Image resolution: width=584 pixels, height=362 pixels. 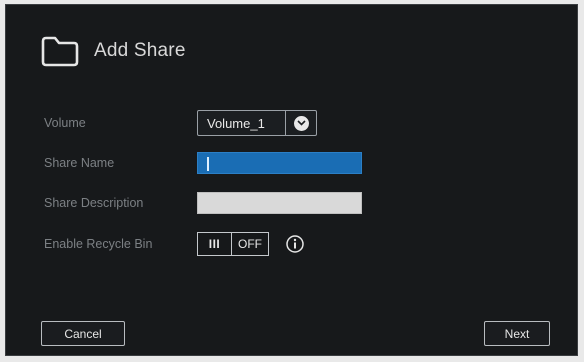 I want to click on volume-row: Volume Volume_1, so click(x=264, y=123).